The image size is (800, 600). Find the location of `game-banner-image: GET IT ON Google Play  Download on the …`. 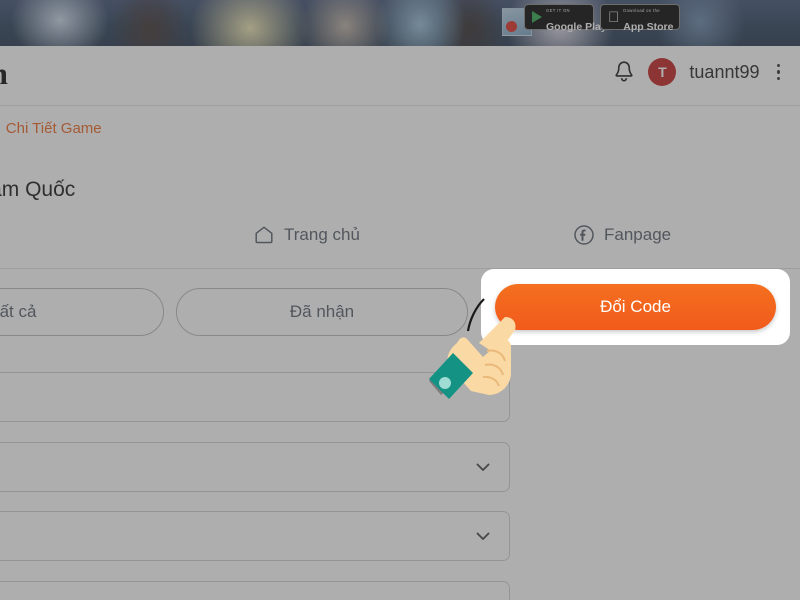

game-banner-image: GET IT ON Google Play  Download on the … is located at coordinates (400, 23).